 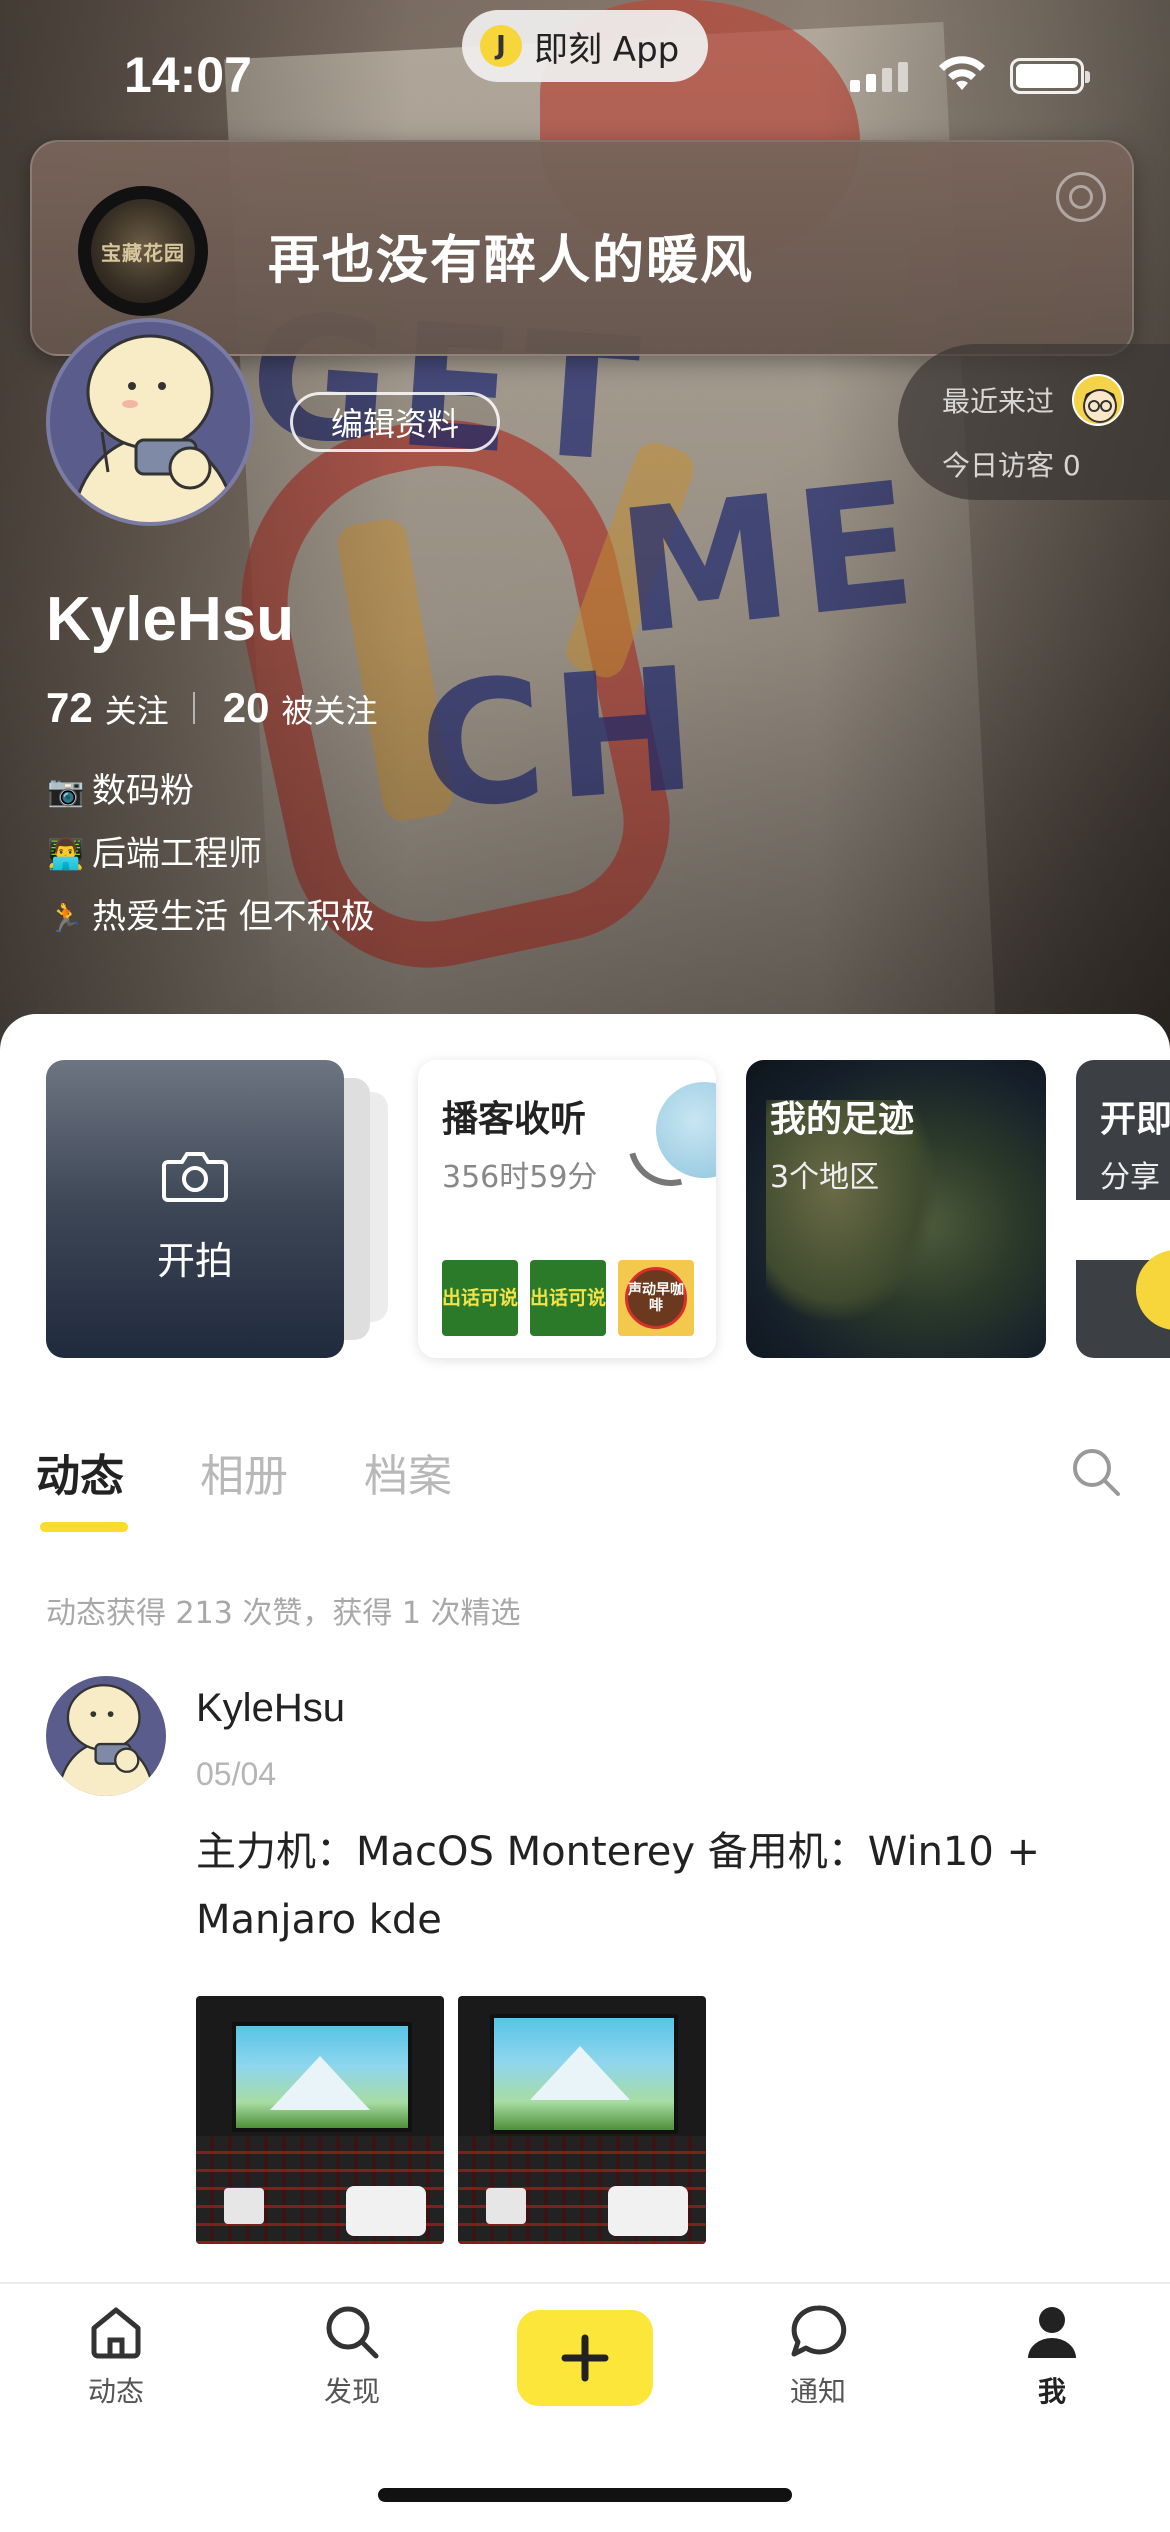 I want to click on podcast-covers: 出话可说 出话可说 声动早咖啡, so click(x=568, y=1298).